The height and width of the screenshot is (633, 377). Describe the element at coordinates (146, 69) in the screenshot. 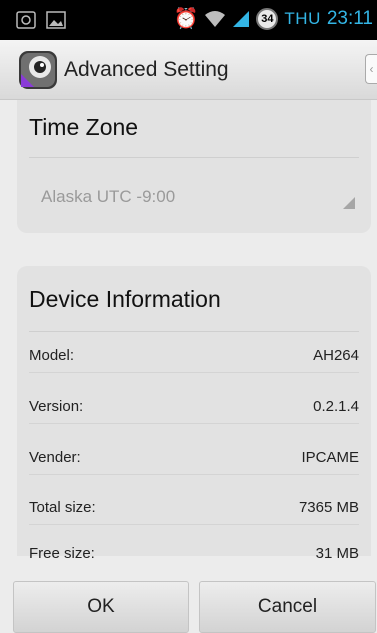

I see `page-title: Advanced Setting` at that location.